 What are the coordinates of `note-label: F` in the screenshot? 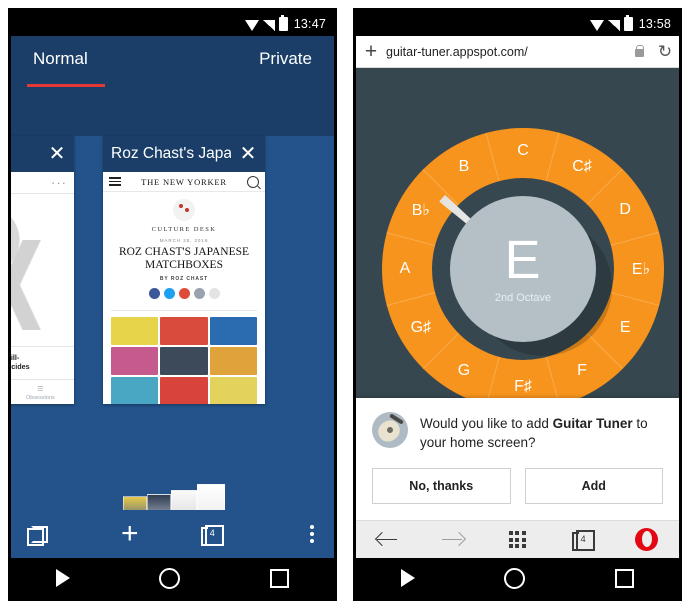 It's located at (582, 371).